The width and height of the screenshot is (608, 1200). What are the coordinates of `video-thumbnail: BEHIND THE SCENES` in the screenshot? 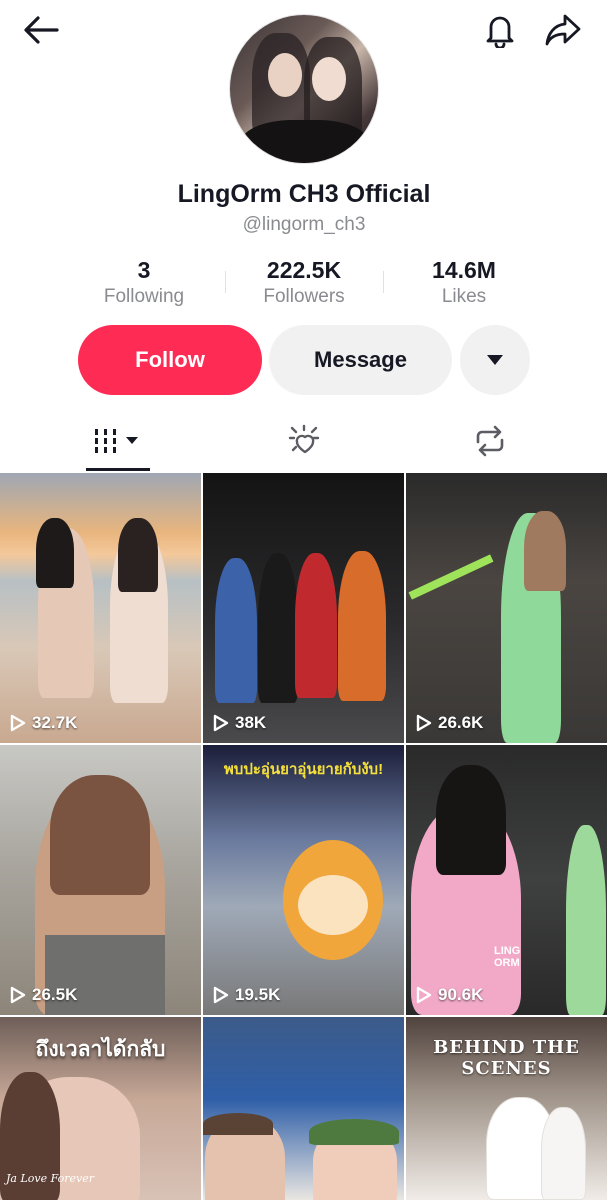 It's located at (506, 1108).